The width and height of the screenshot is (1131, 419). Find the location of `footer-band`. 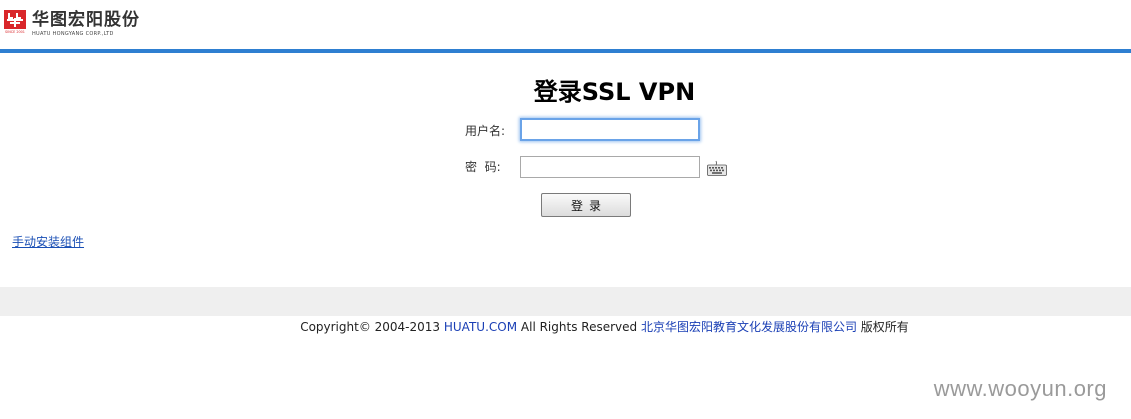

footer-band is located at coordinates (565, 301).